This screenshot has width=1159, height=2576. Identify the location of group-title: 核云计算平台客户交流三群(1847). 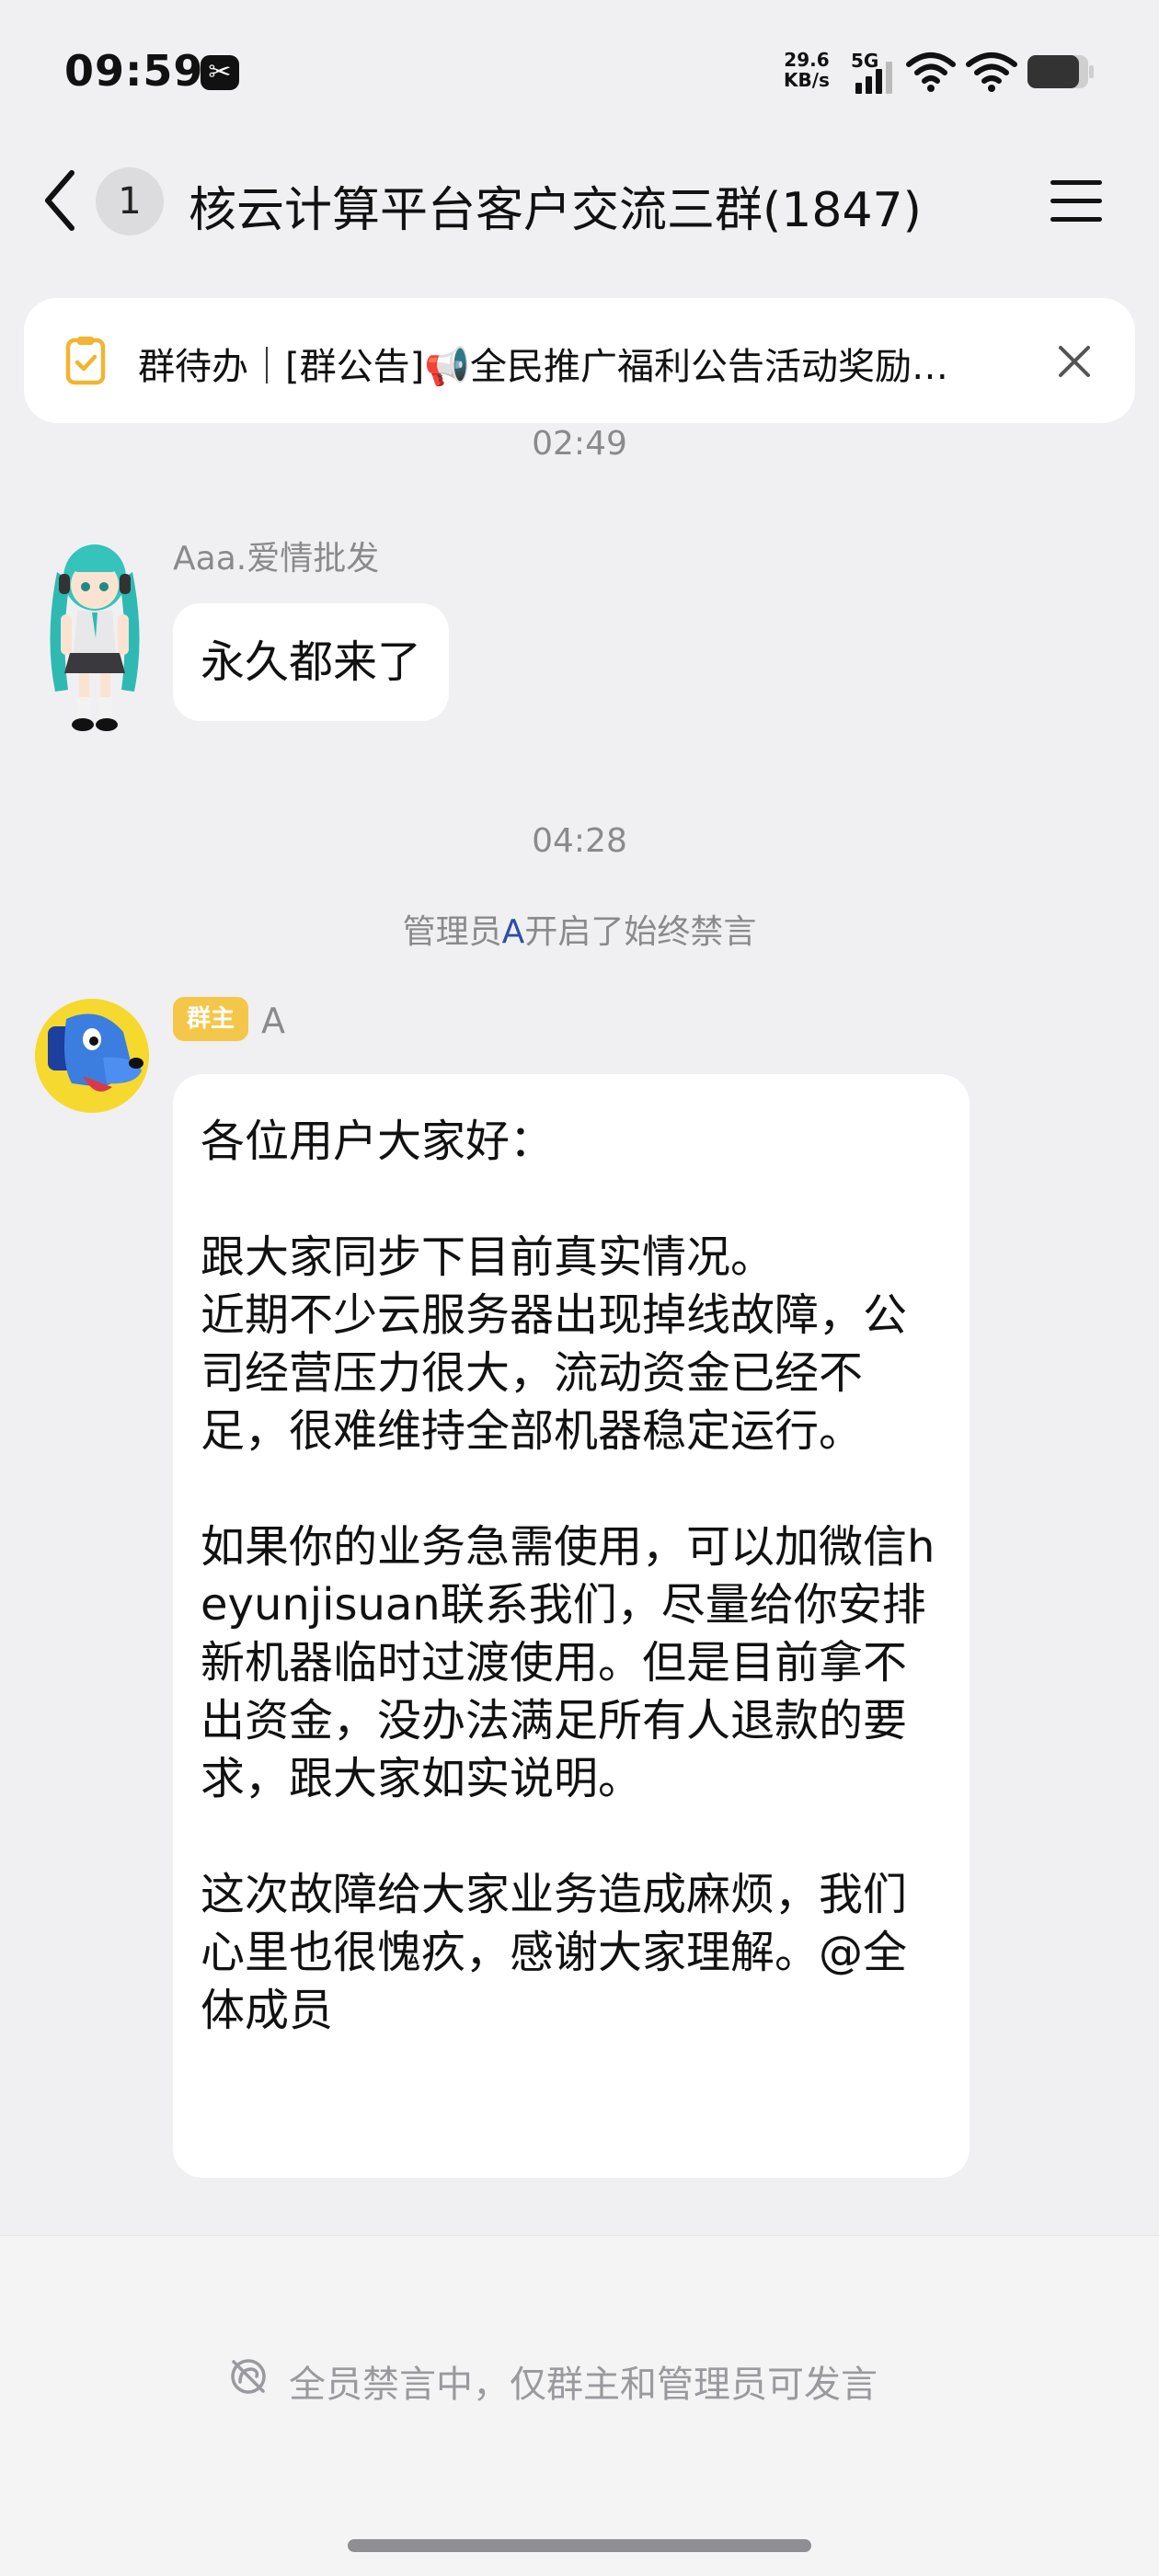
(555, 206).